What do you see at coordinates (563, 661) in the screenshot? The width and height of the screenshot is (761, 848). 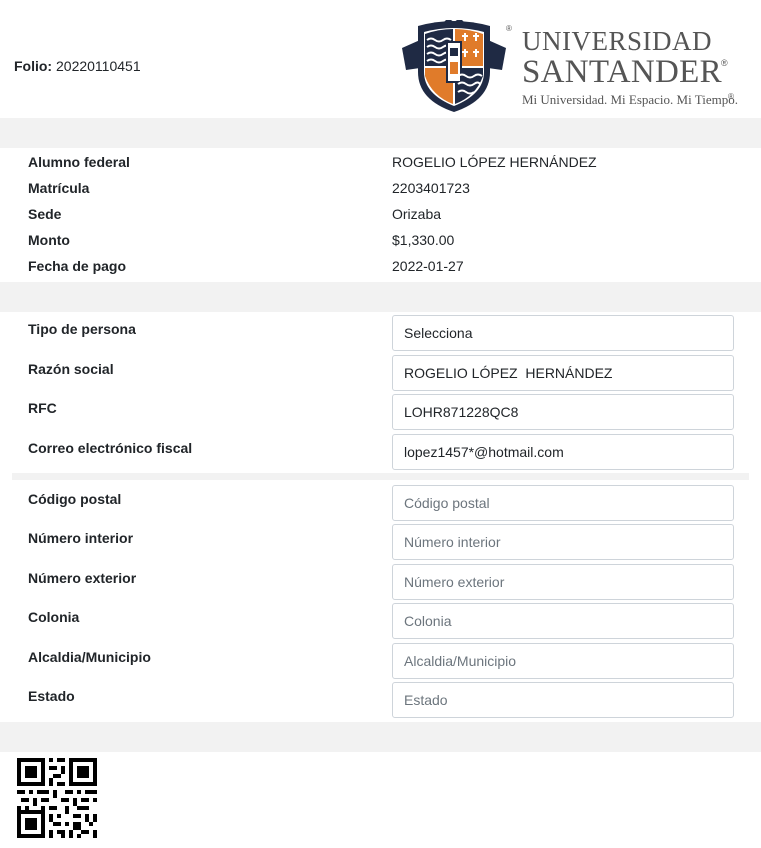 I see `alcaldia-municipio-input` at bounding box center [563, 661].